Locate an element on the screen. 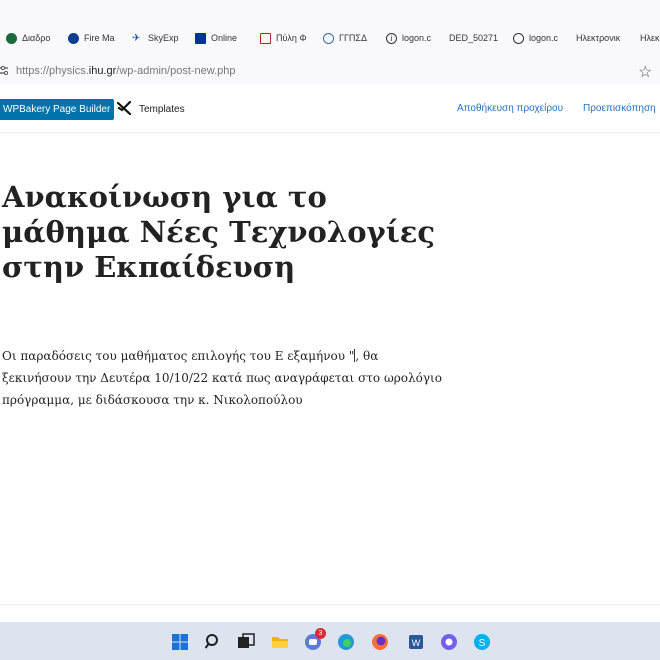 The width and height of the screenshot is (660, 660). task-view-icon is located at coordinates (246, 642).